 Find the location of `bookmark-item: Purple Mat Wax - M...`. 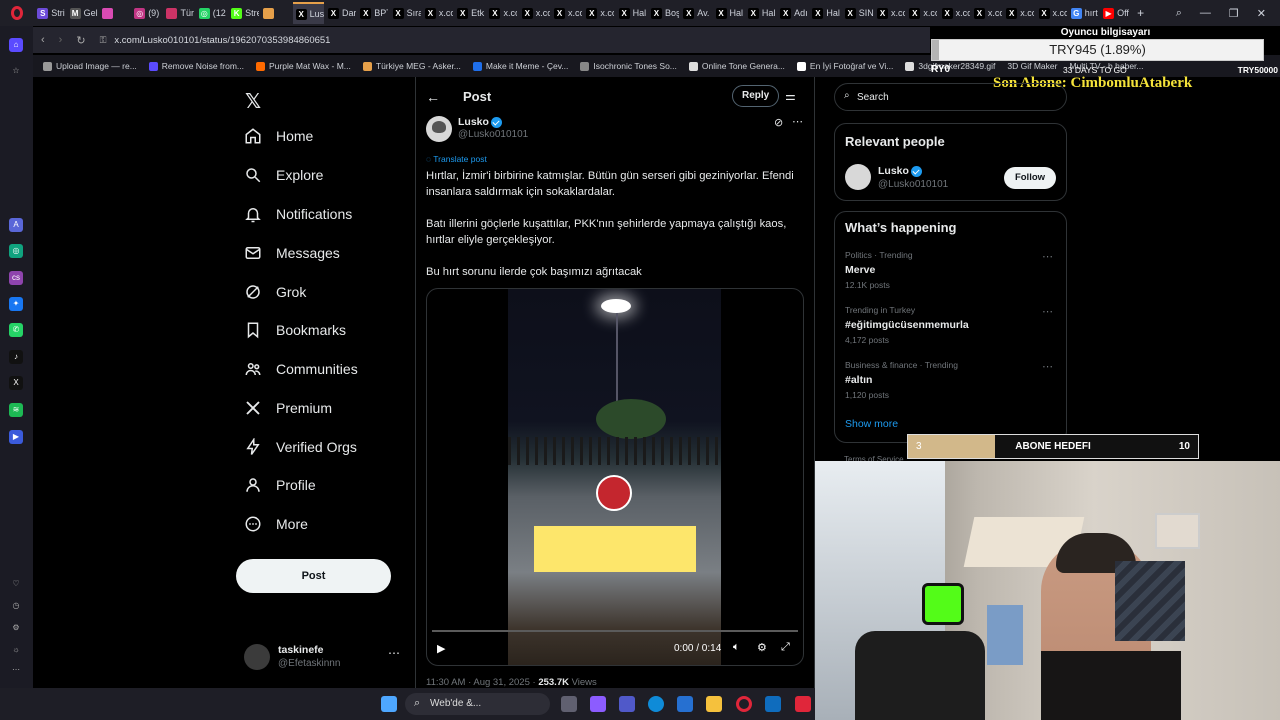

bookmark-item: Purple Mat Wax - M... is located at coordinates (303, 66).